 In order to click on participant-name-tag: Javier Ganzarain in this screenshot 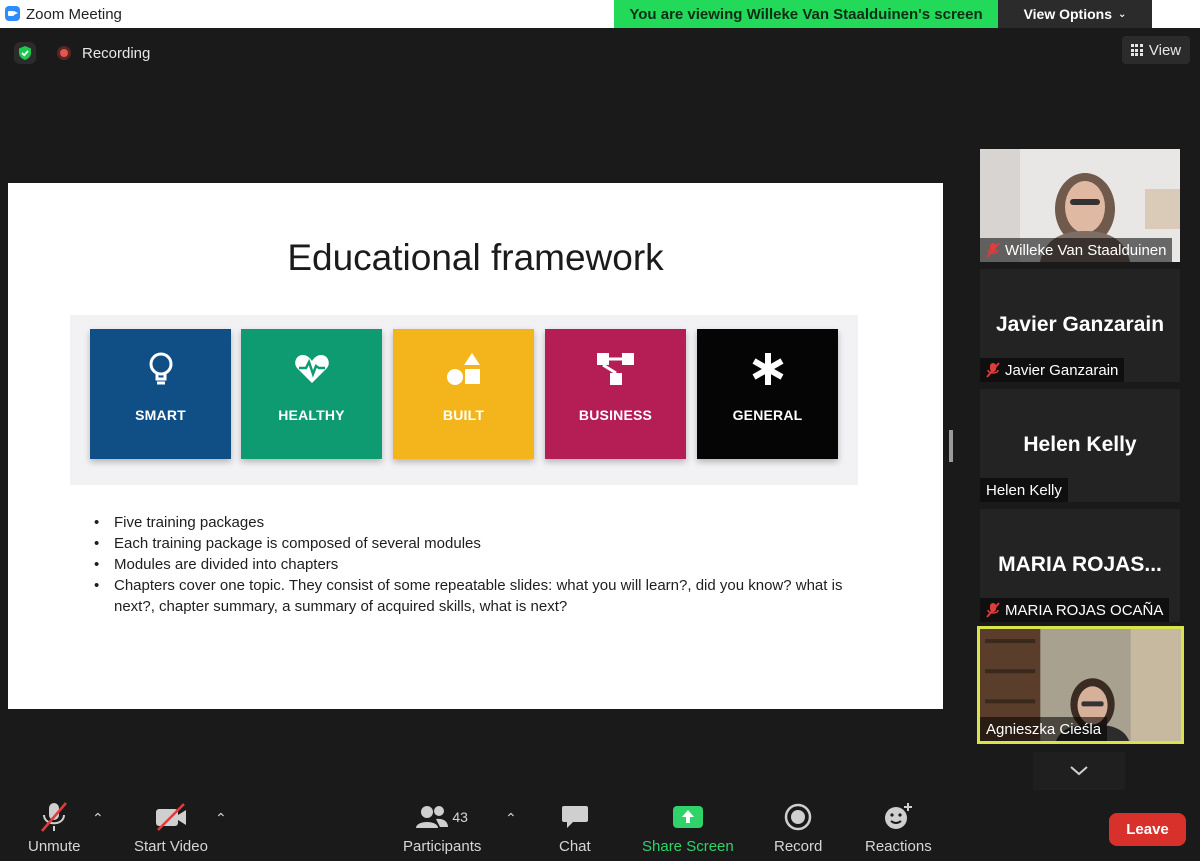, I will do `click(1052, 370)`.